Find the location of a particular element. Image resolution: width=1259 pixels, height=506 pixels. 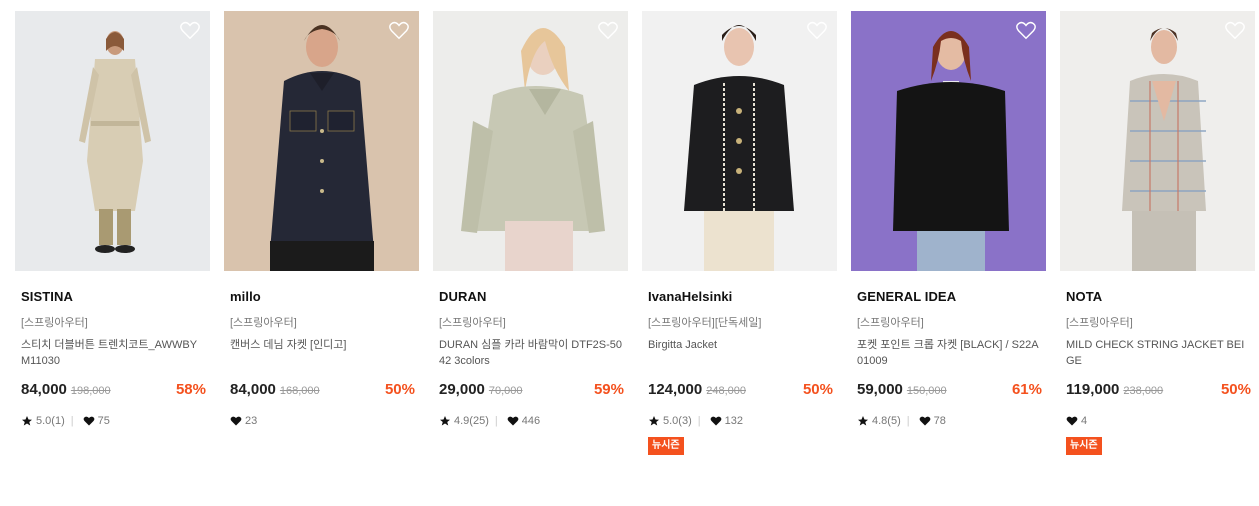

product-meta: 5.0(1) | 75 is located at coordinates (112, 421).